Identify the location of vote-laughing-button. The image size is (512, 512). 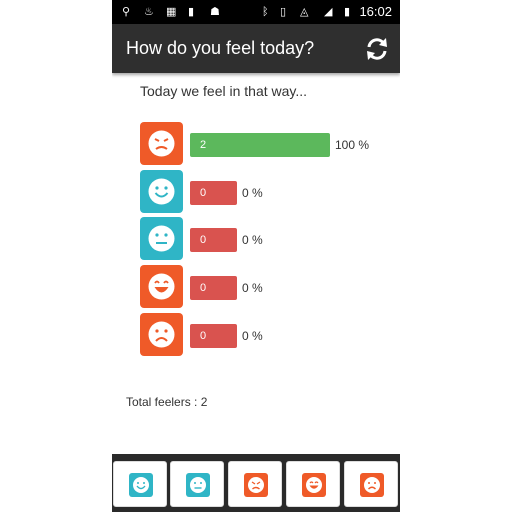
(313, 484).